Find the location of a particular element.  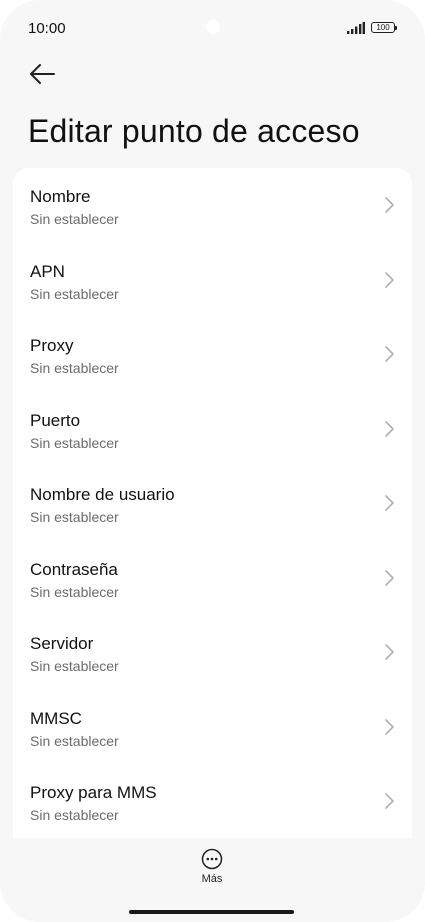

more-button: Más is located at coordinates (212, 869).